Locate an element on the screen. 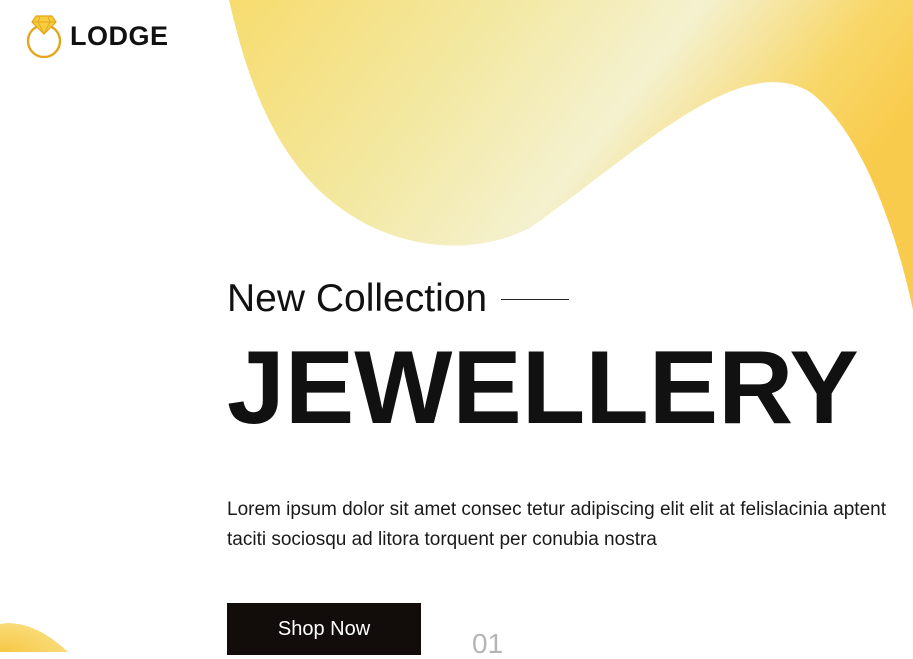 This screenshot has height=659, width=913. hero-eyebrow-row: New Collection is located at coordinates (570, 298).